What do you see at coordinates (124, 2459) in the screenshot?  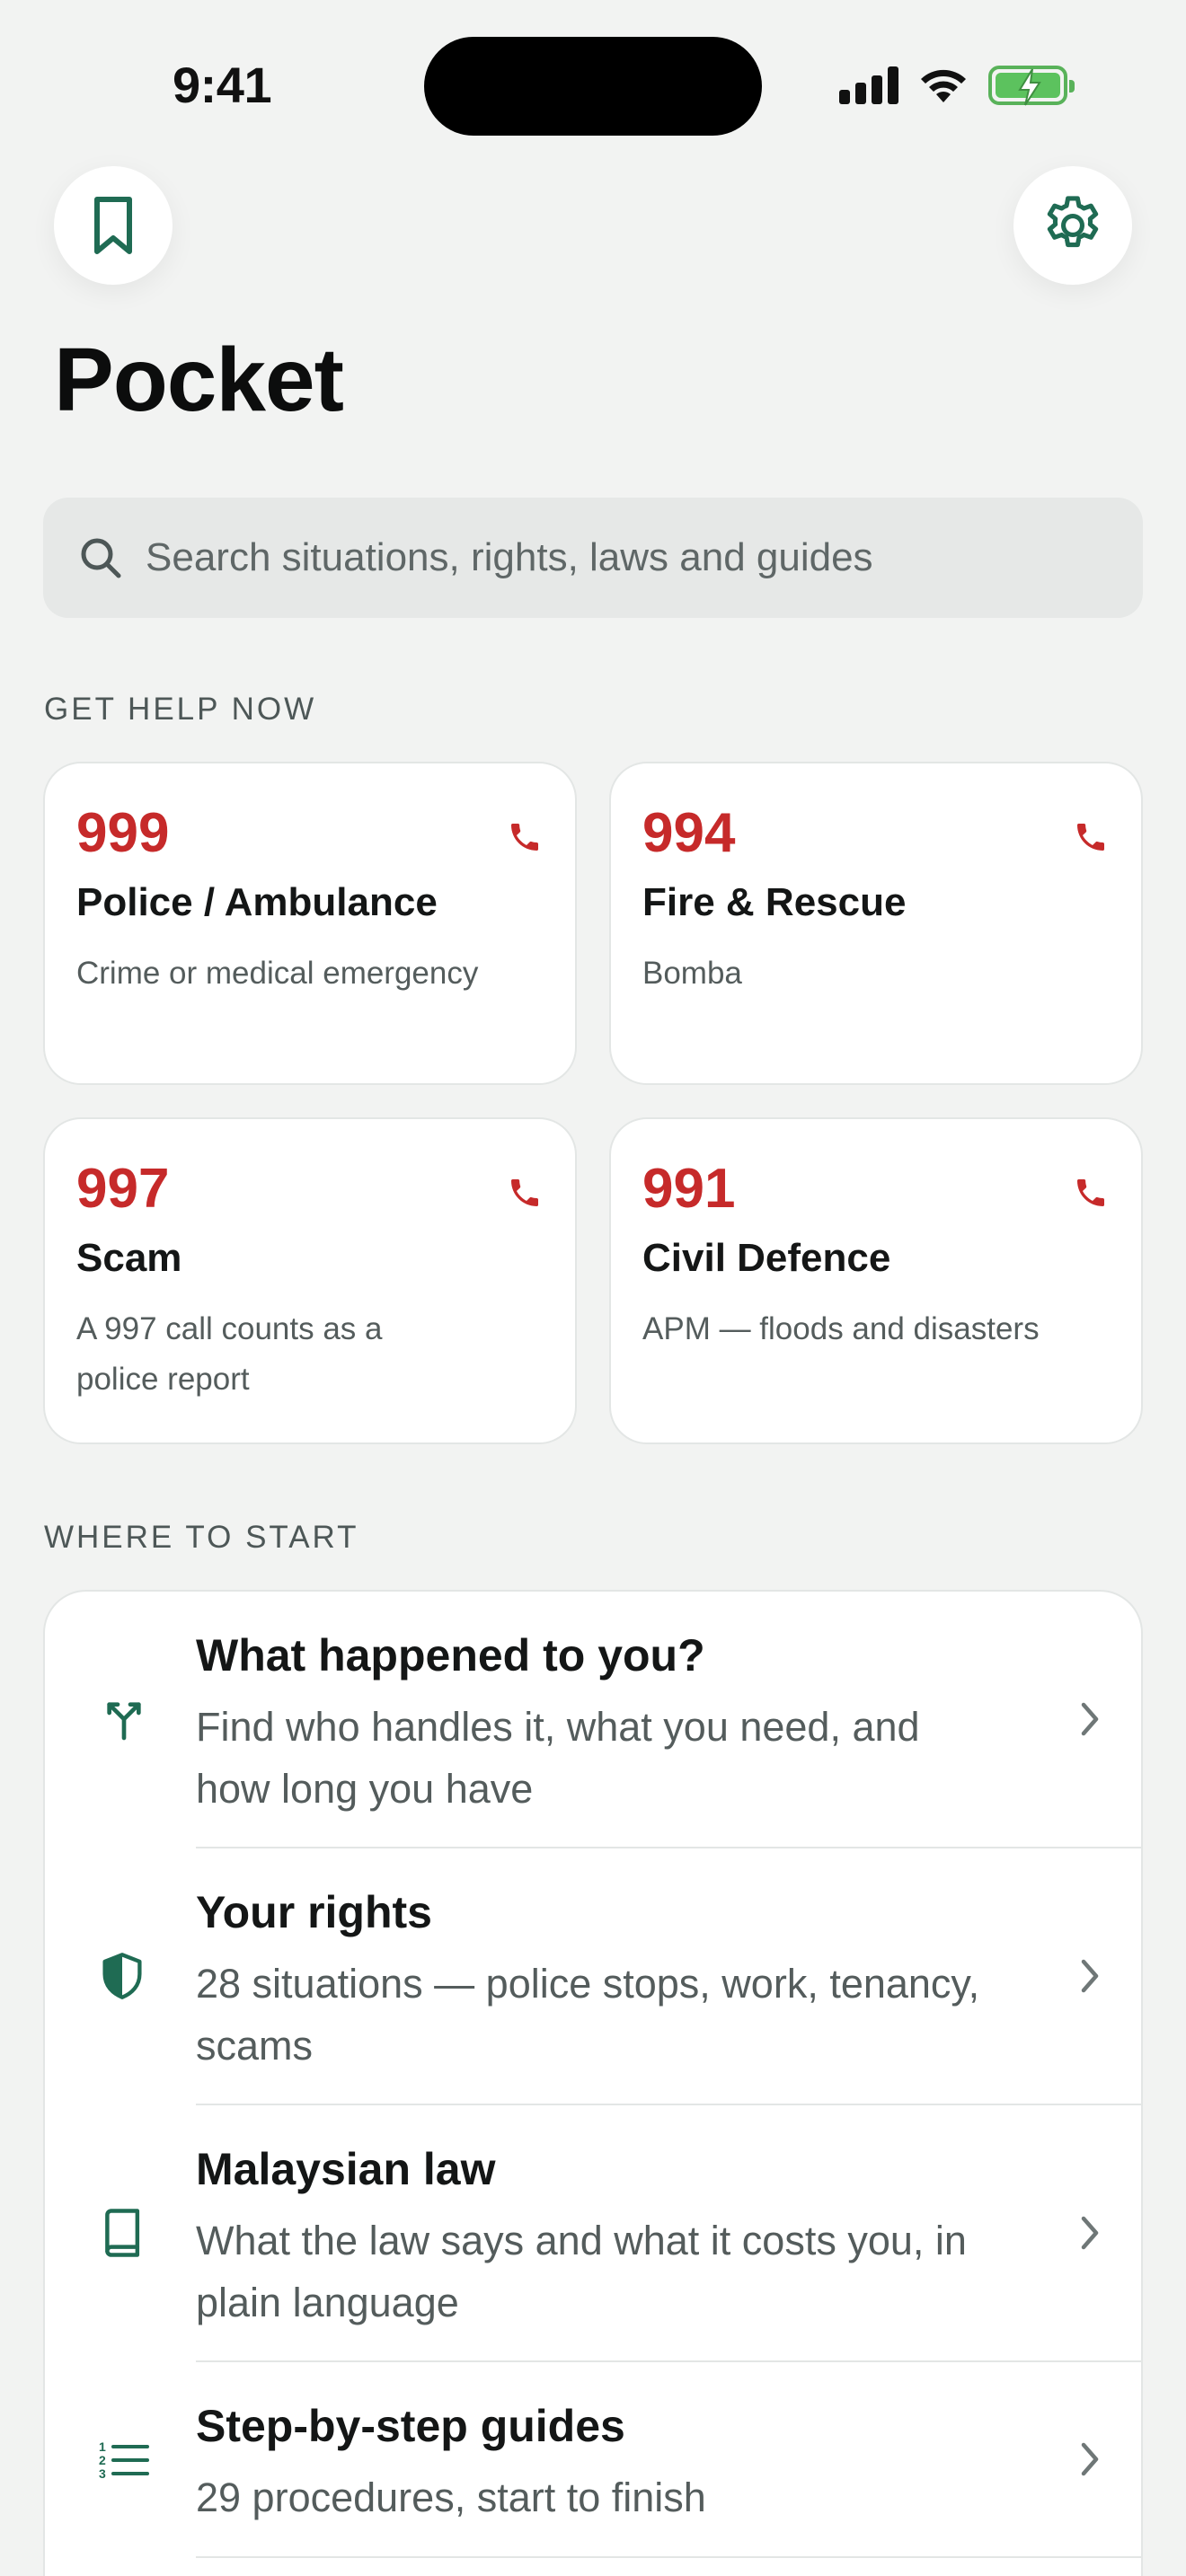 I see `numbered-list-icon: 1 2 3` at bounding box center [124, 2459].